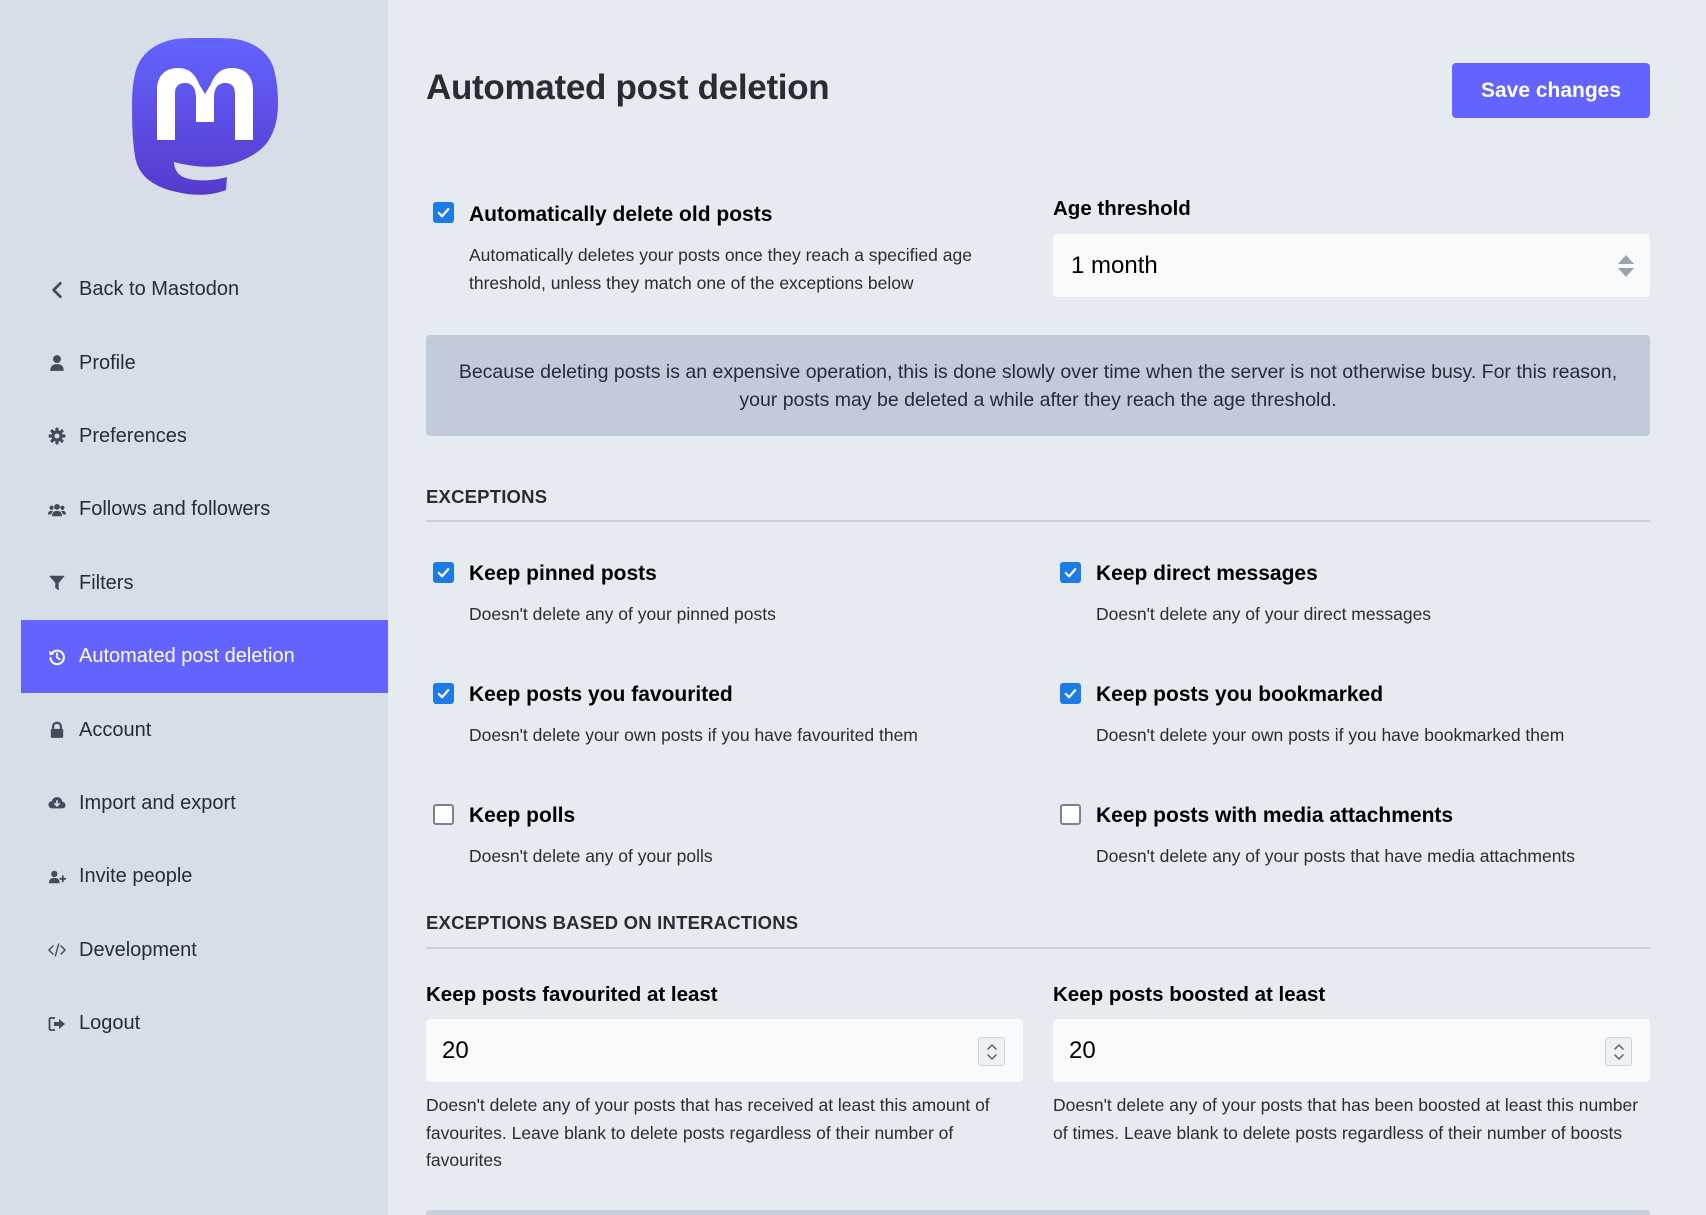  I want to click on keep-direct-messages-checkbox, so click(1070, 572).